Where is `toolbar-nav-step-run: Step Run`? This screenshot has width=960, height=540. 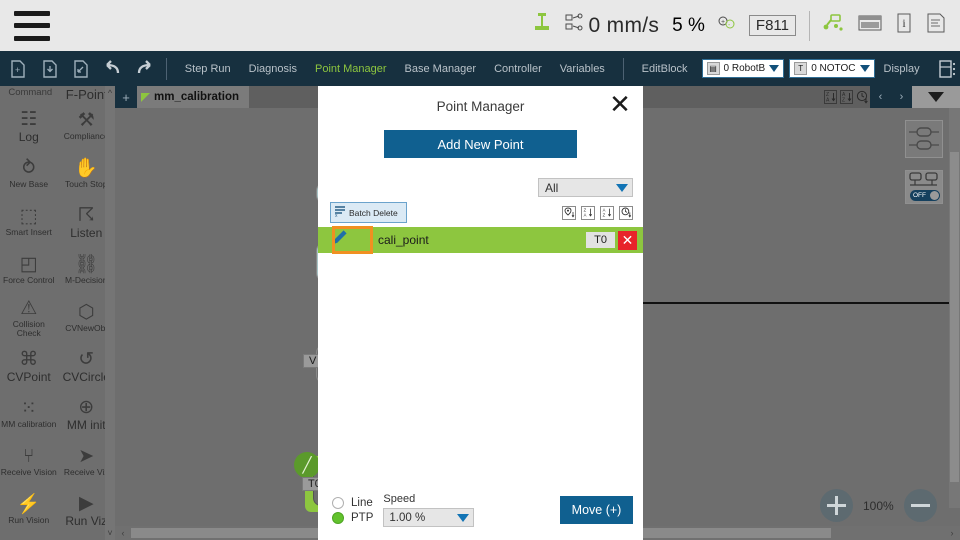
toolbar-nav-step-run: Step Run is located at coordinates (208, 69).